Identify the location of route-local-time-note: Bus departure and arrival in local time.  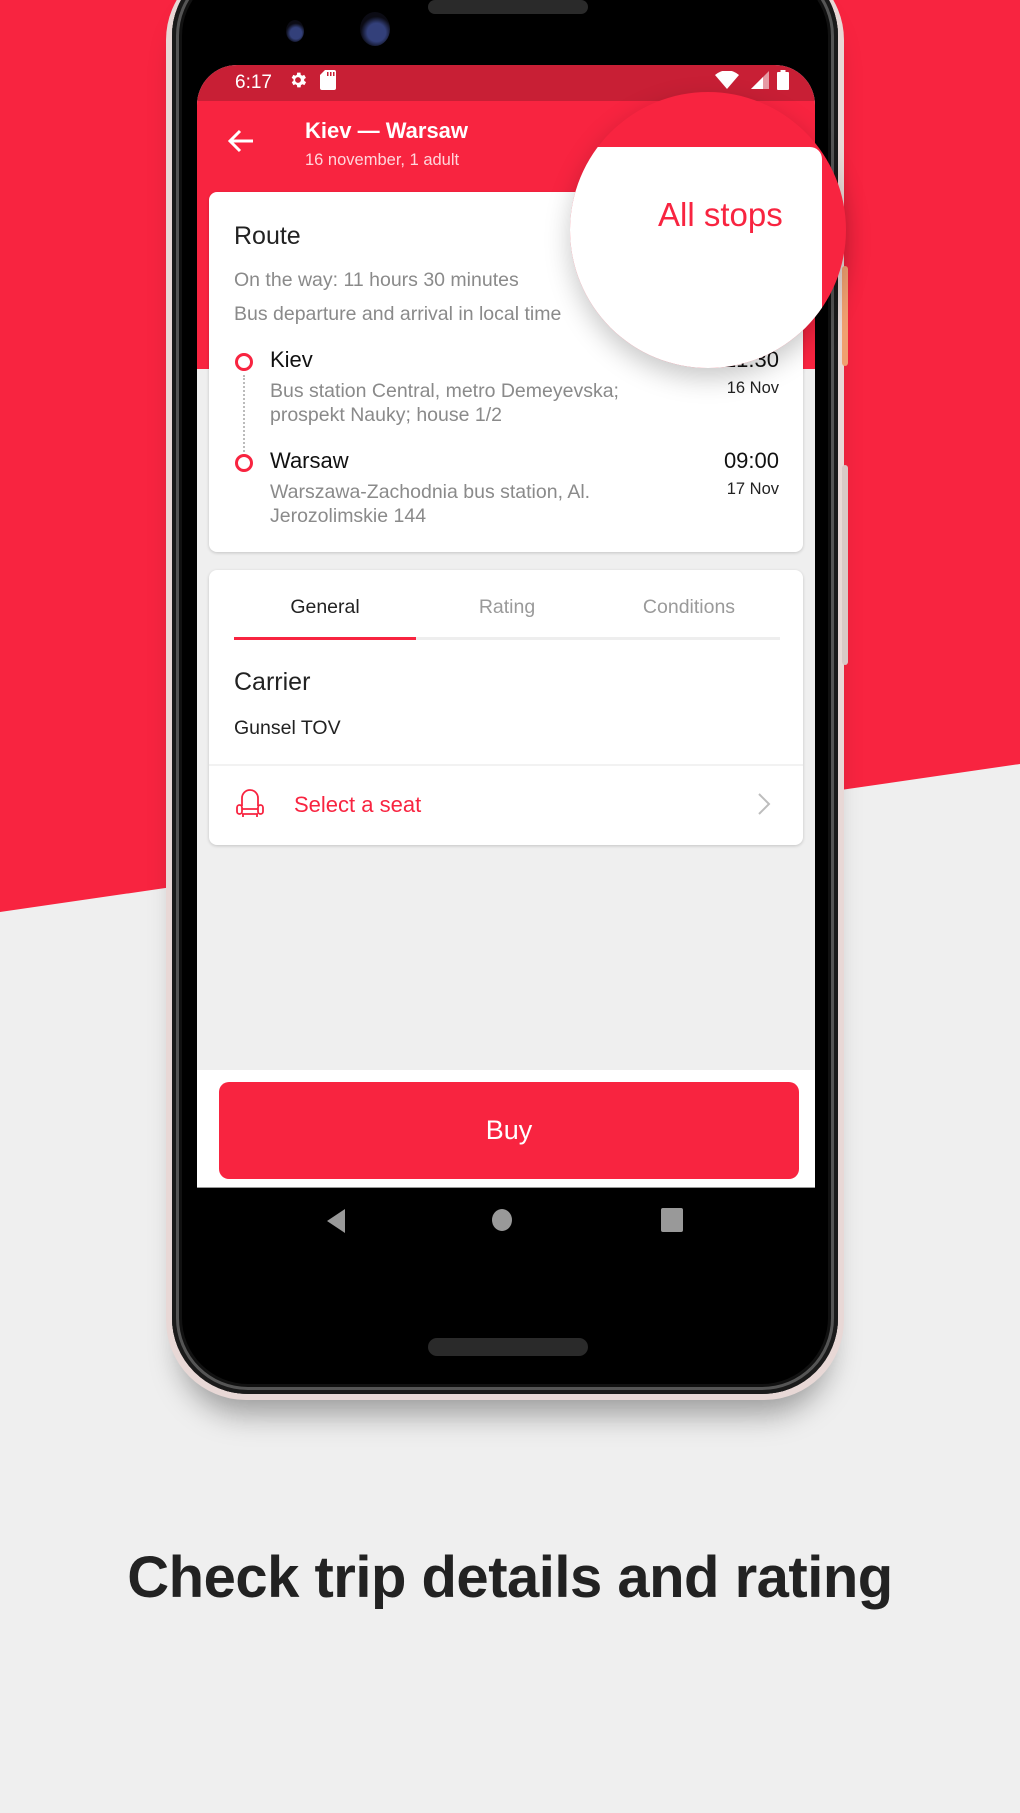
(398, 314).